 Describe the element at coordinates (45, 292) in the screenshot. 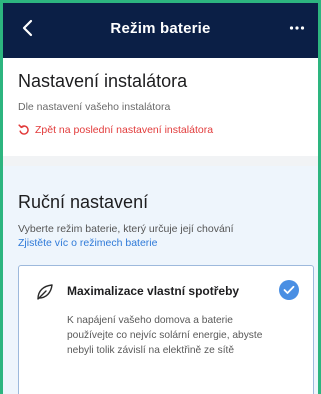

I see `leaf-icon` at that location.